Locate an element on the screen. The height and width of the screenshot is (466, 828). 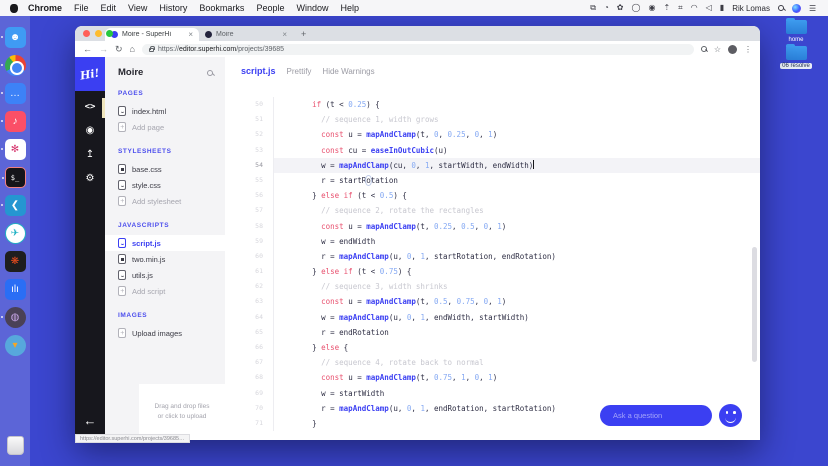
code-text: } else if (t < 0.5) { is located at coordinates (516, 196).